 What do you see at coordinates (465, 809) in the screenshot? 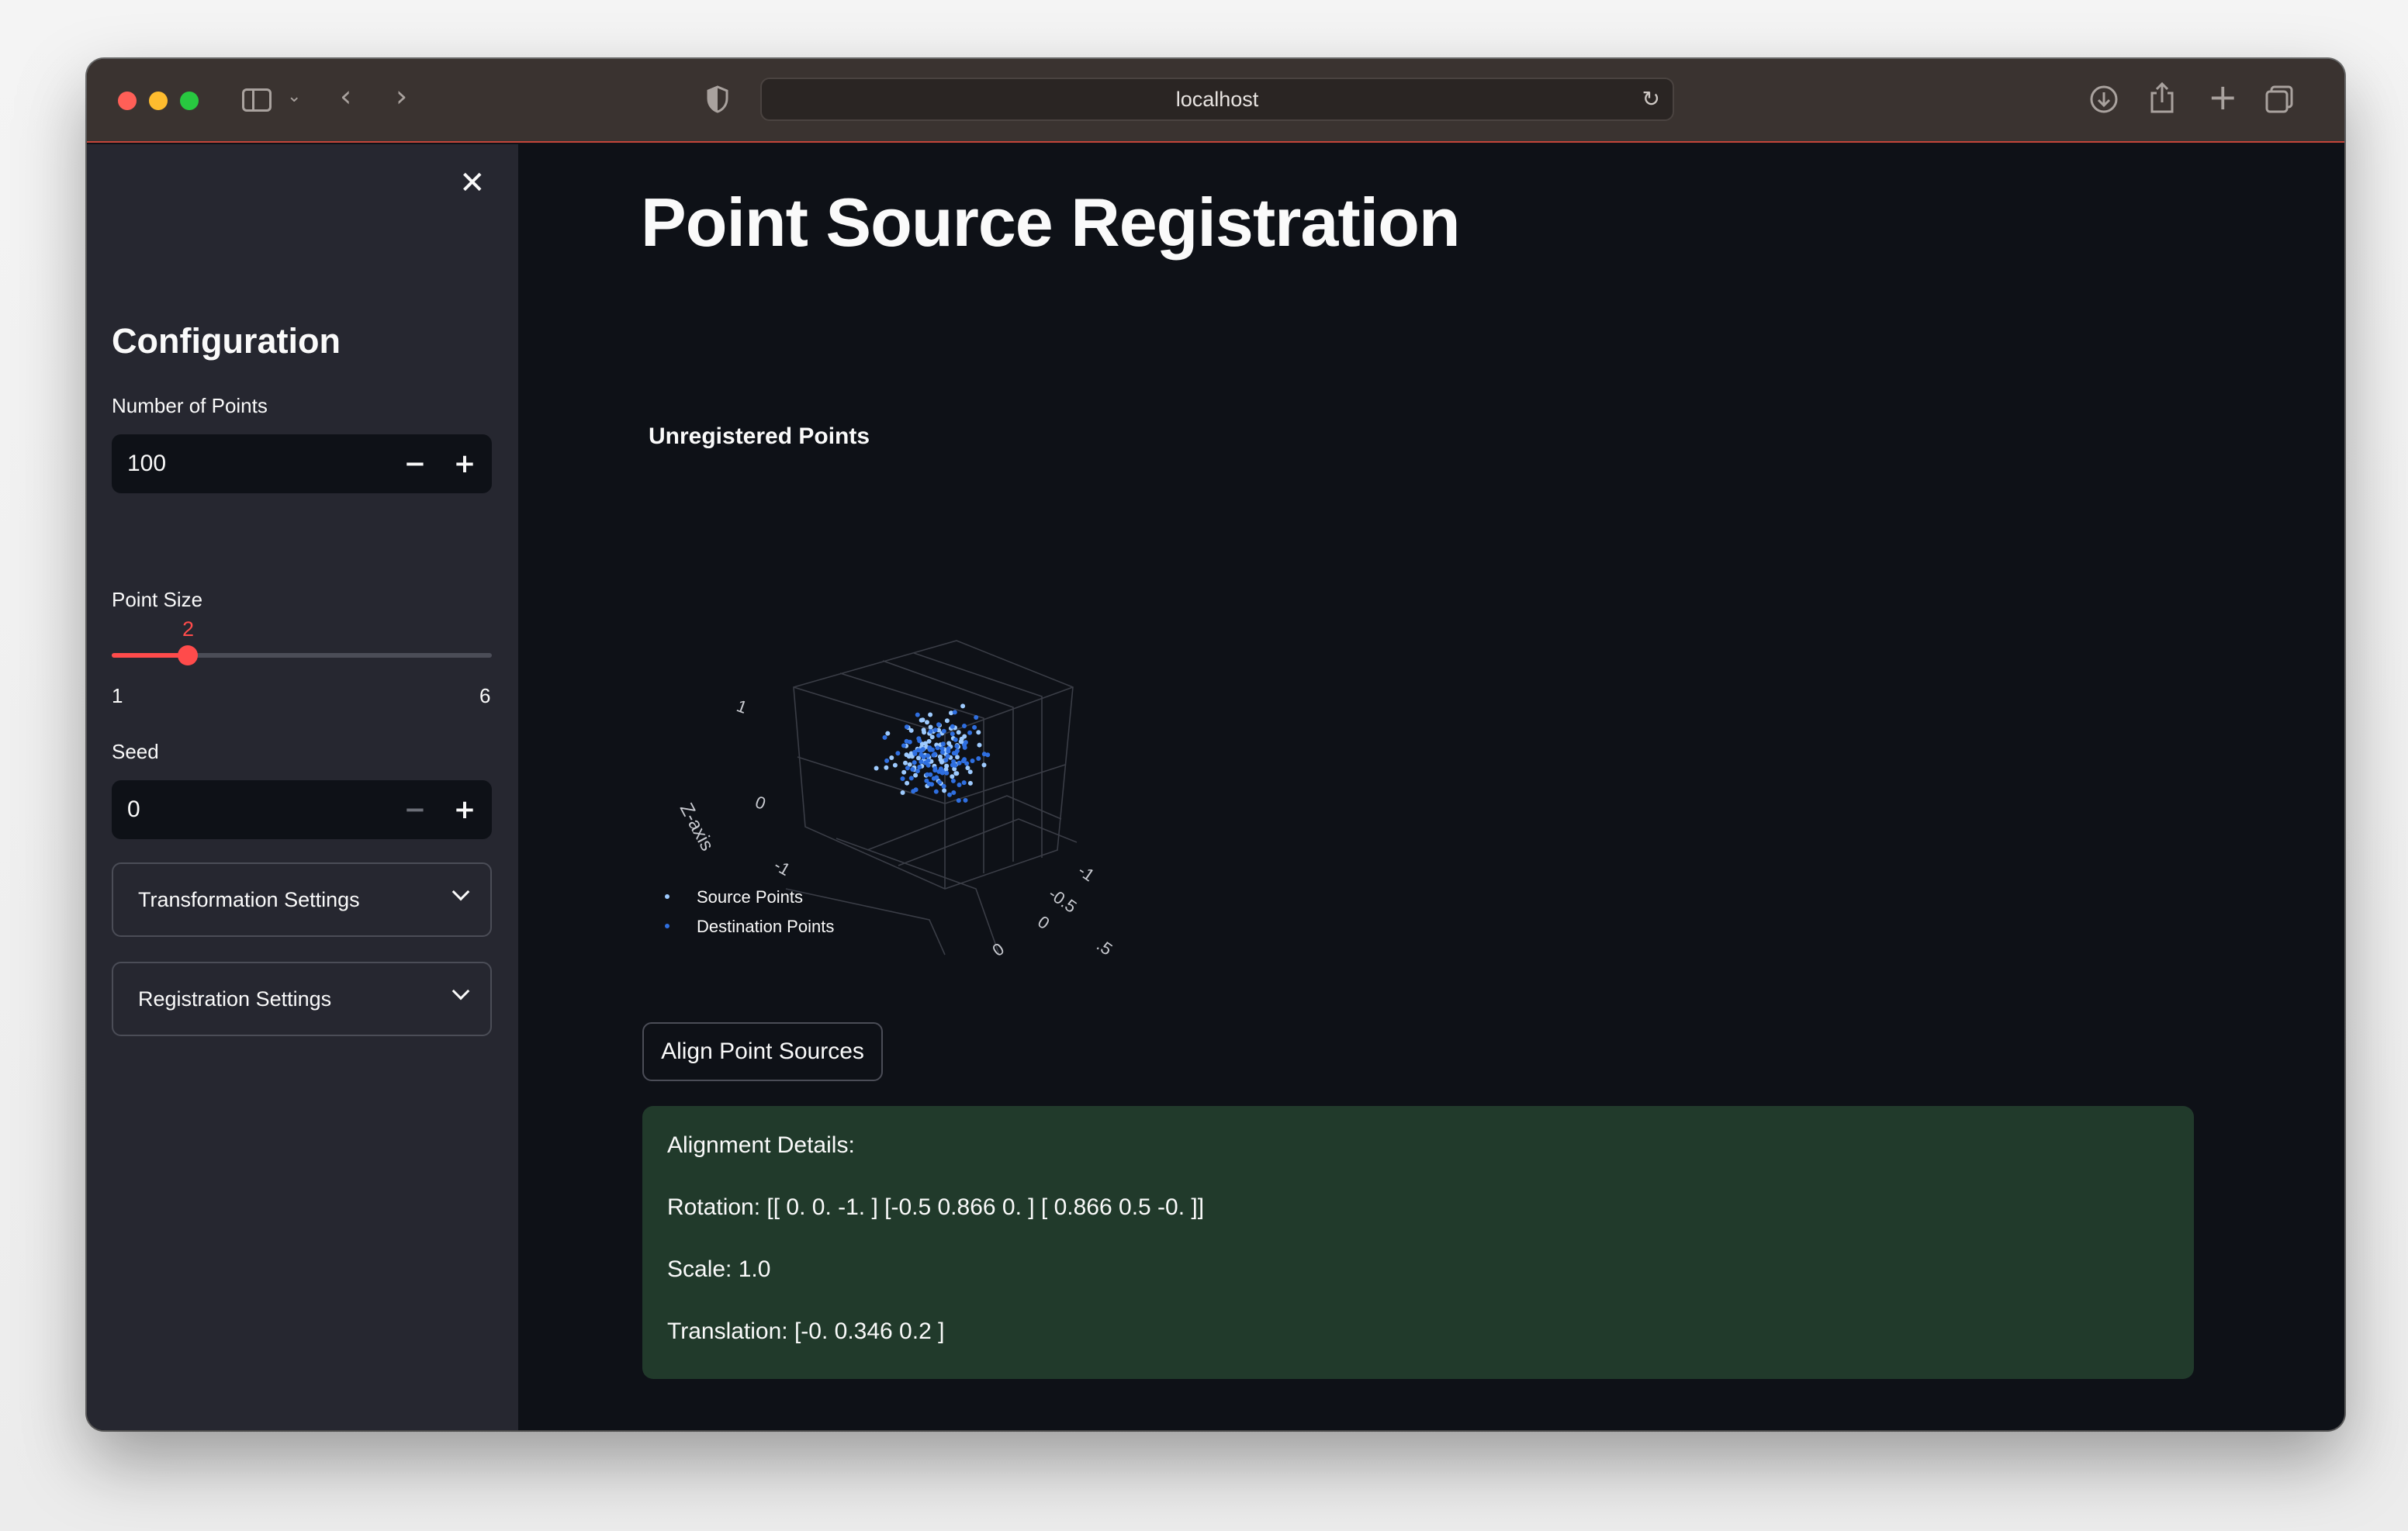
I see `seed-increment-button: +` at bounding box center [465, 809].